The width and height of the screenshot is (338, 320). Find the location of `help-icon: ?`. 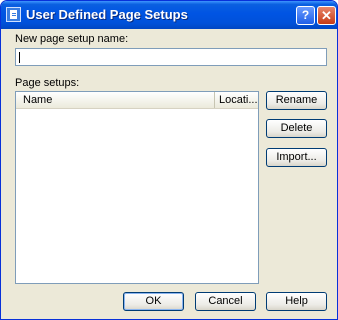

help-icon: ? is located at coordinates (305, 15).